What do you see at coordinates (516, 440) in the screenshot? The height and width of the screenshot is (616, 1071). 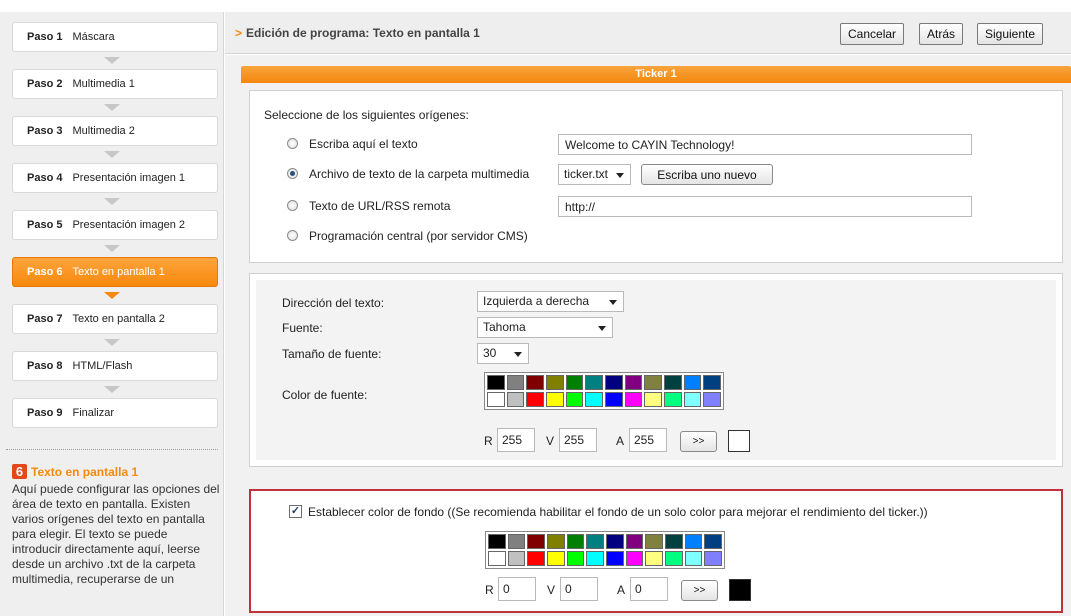 I see `font-r-input: 255` at bounding box center [516, 440].